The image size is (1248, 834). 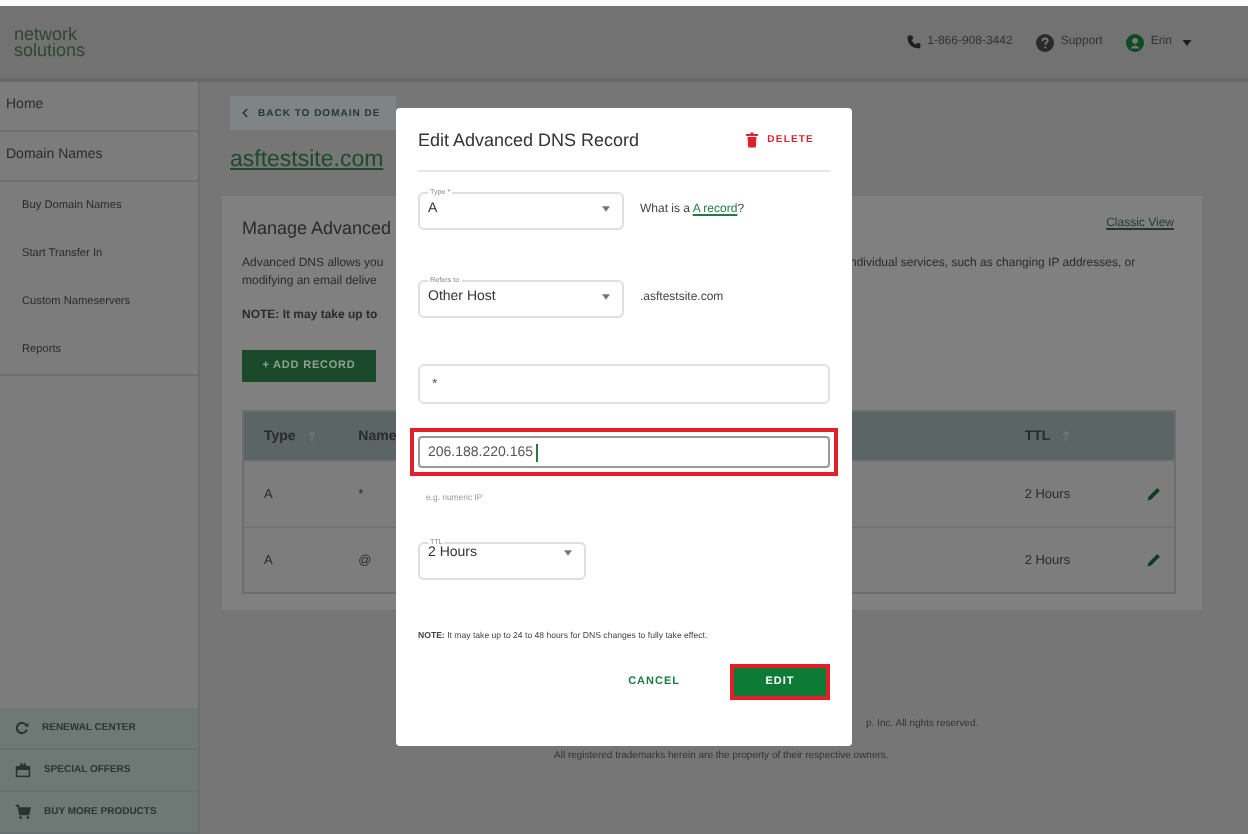 I want to click on card-title: Manage Advanced, so click(x=318, y=228).